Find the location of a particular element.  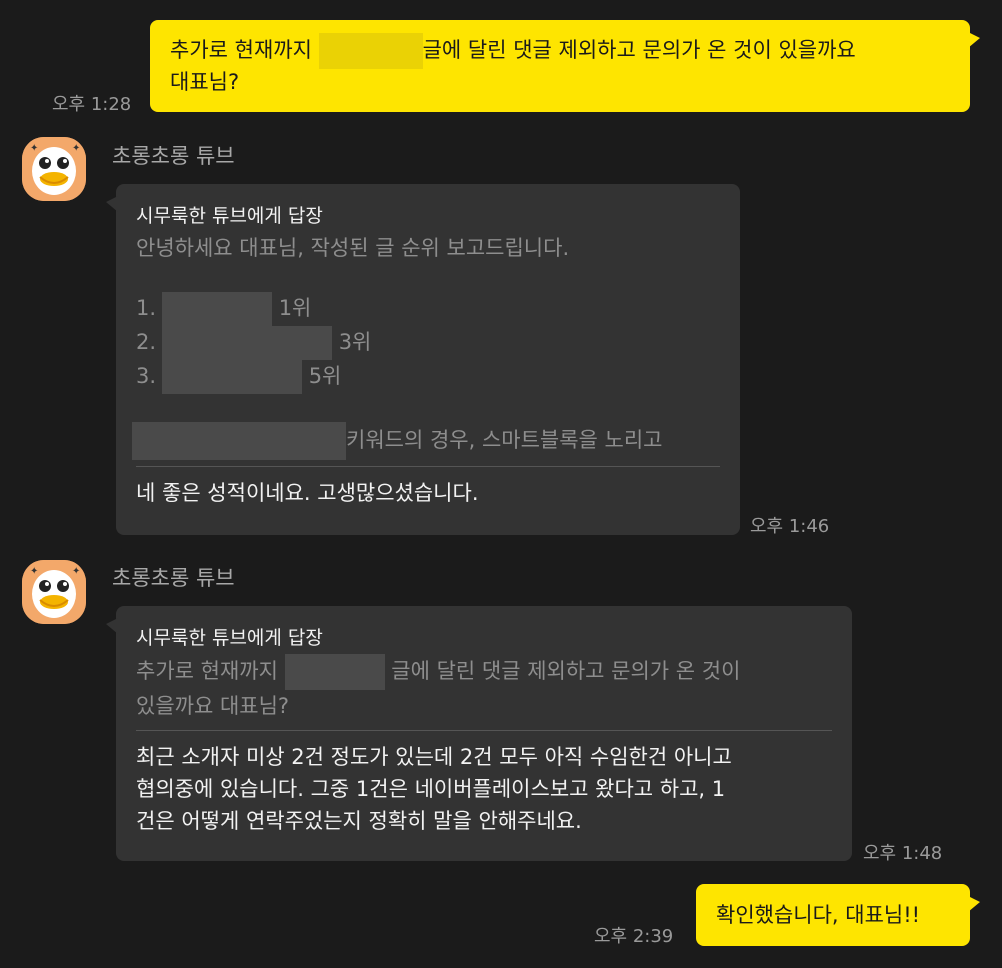

timestamp: 오후 1:28 is located at coordinates (92, 104).